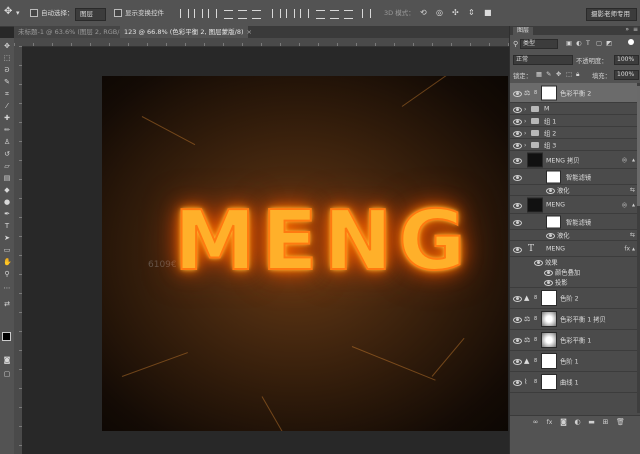 Image resolution: width=640 pixels, height=454 pixels. What do you see at coordinates (549, 422) in the screenshot?
I see `fx-icon: fx` at bounding box center [549, 422].